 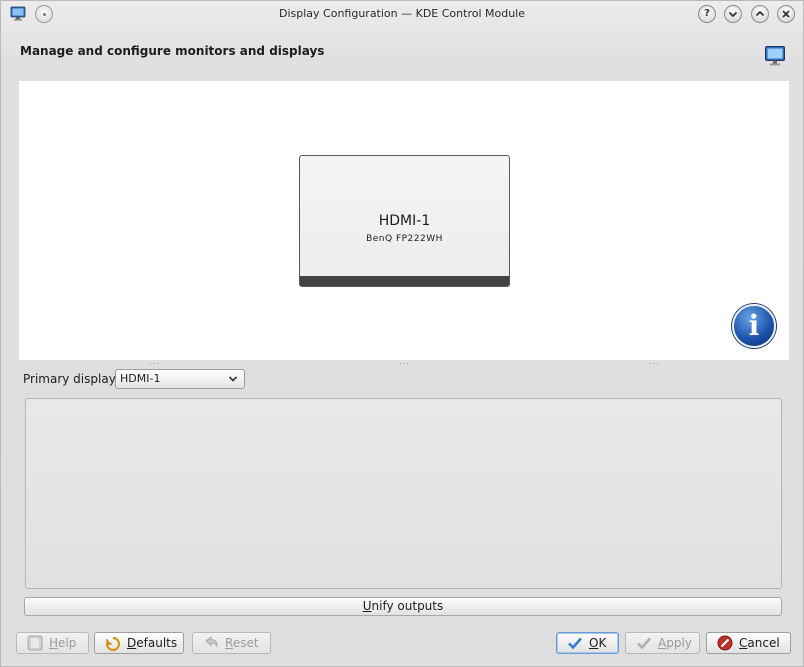 I want to click on help-icon, so click(x=35, y=643).